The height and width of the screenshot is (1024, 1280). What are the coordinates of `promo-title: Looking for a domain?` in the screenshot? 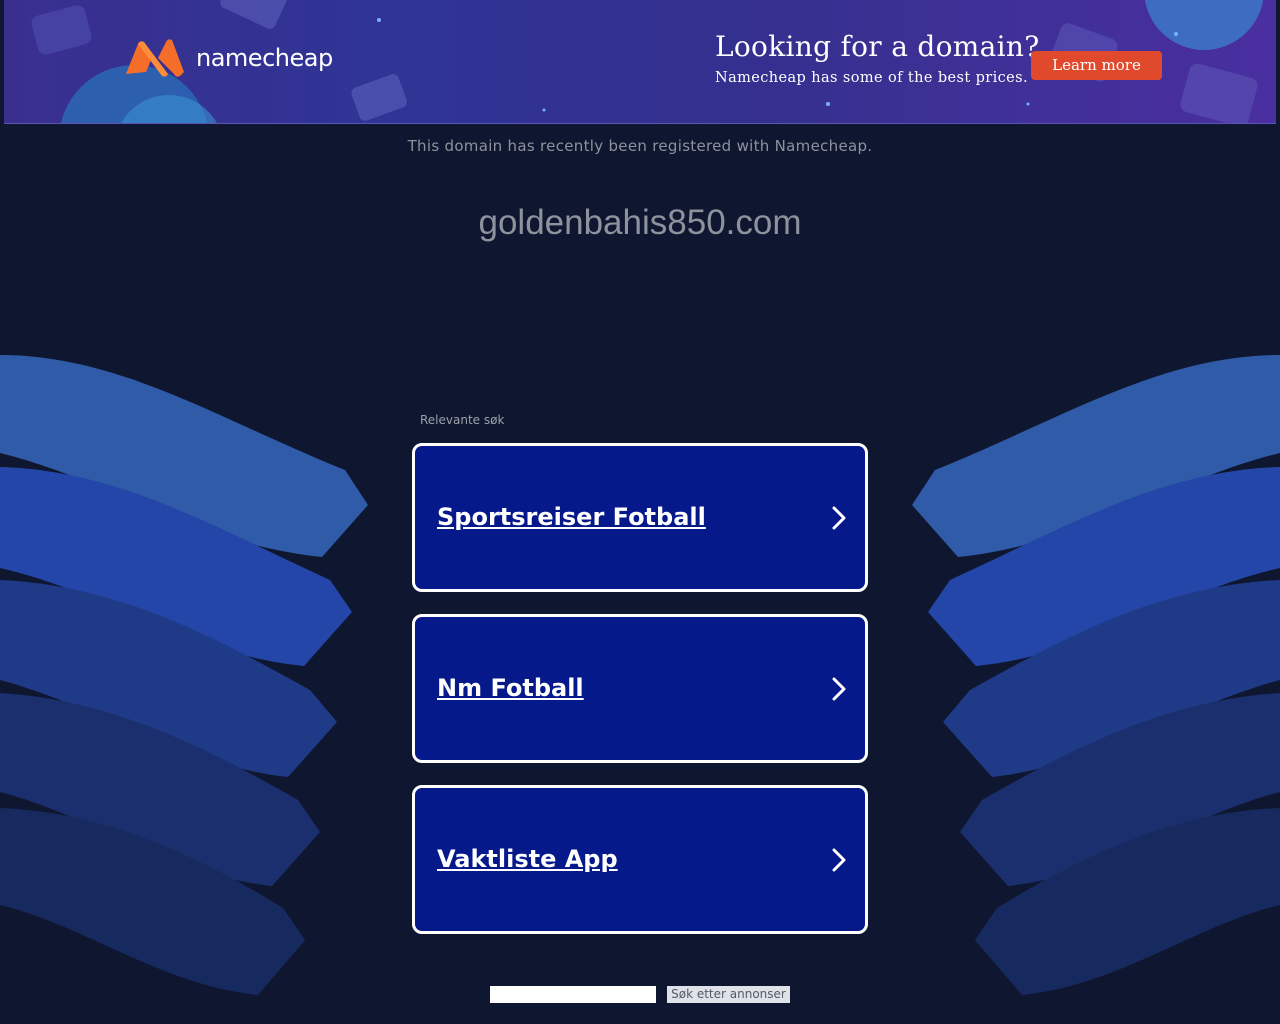 It's located at (877, 46).